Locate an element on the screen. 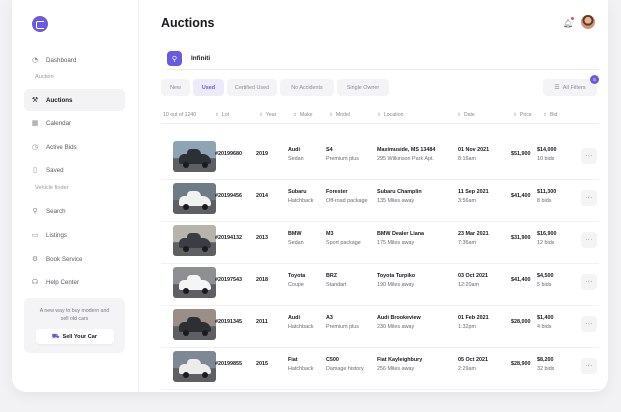 The height and width of the screenshot is (412, 621). logo-icon is located at coordinates (40, 24).